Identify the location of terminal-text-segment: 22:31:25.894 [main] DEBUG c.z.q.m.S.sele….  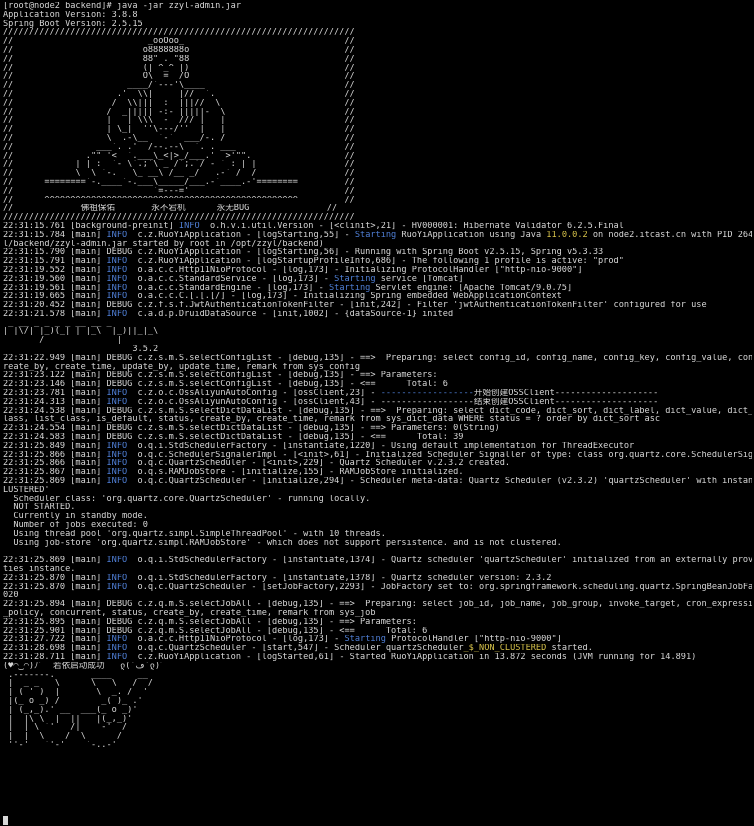
(377, 604).